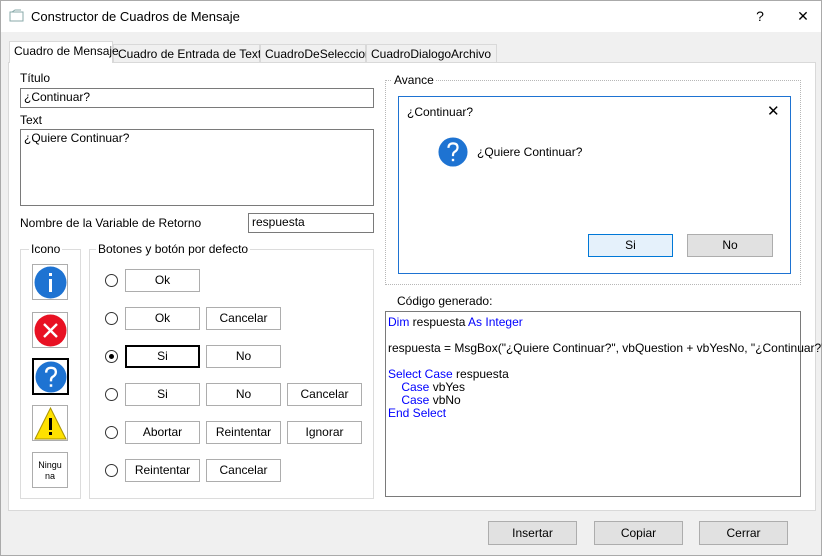  What do you see at coordinates (593, 413) in the screenshot?
I see `code-line: End Select` at bounding box center [593, 413].